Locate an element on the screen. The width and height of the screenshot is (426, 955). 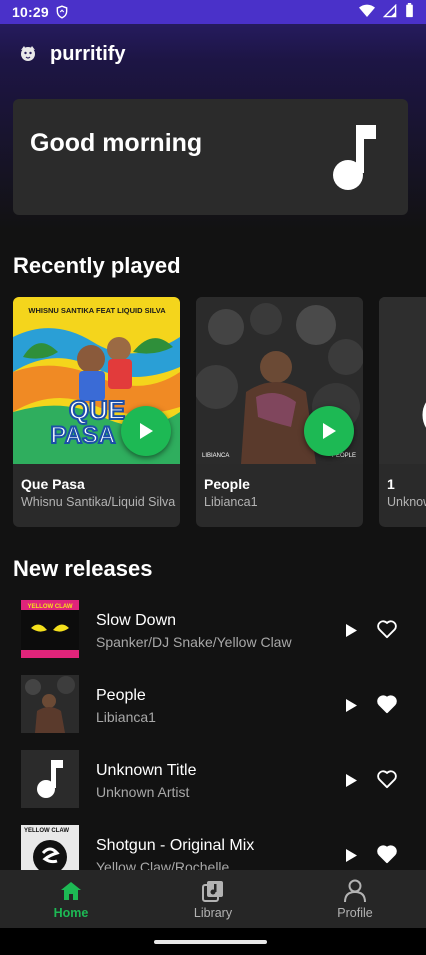
greeting-text: Good morning is located at coordinates (116, 143).